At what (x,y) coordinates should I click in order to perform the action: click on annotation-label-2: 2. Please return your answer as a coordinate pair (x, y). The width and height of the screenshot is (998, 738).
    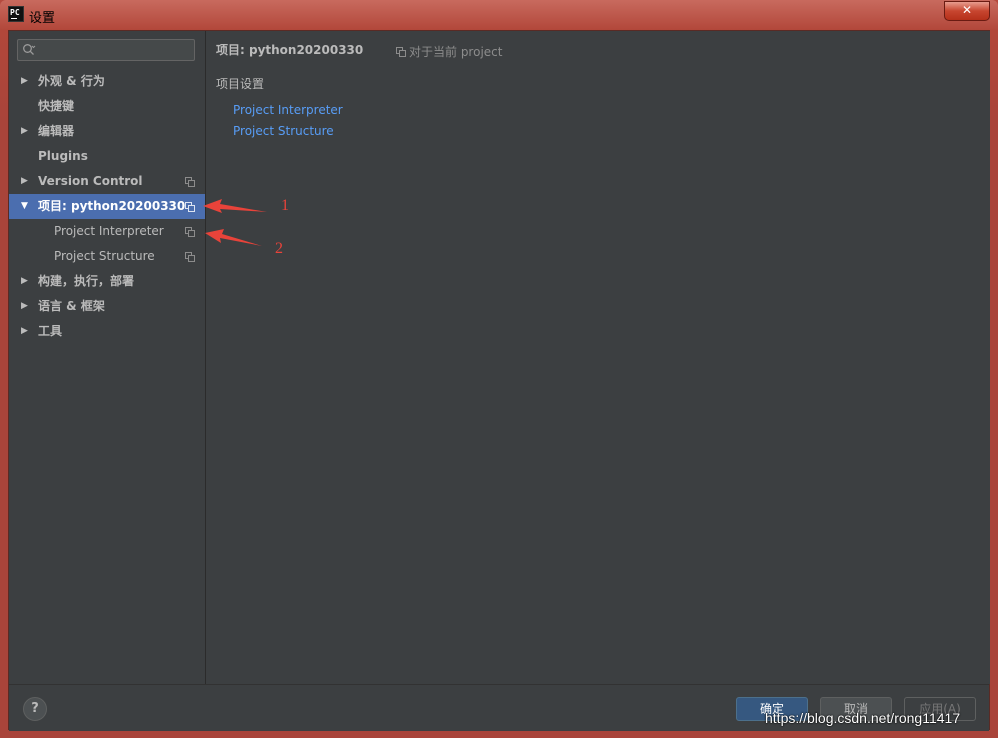
    Looking at the image, I should click on (279, 248).